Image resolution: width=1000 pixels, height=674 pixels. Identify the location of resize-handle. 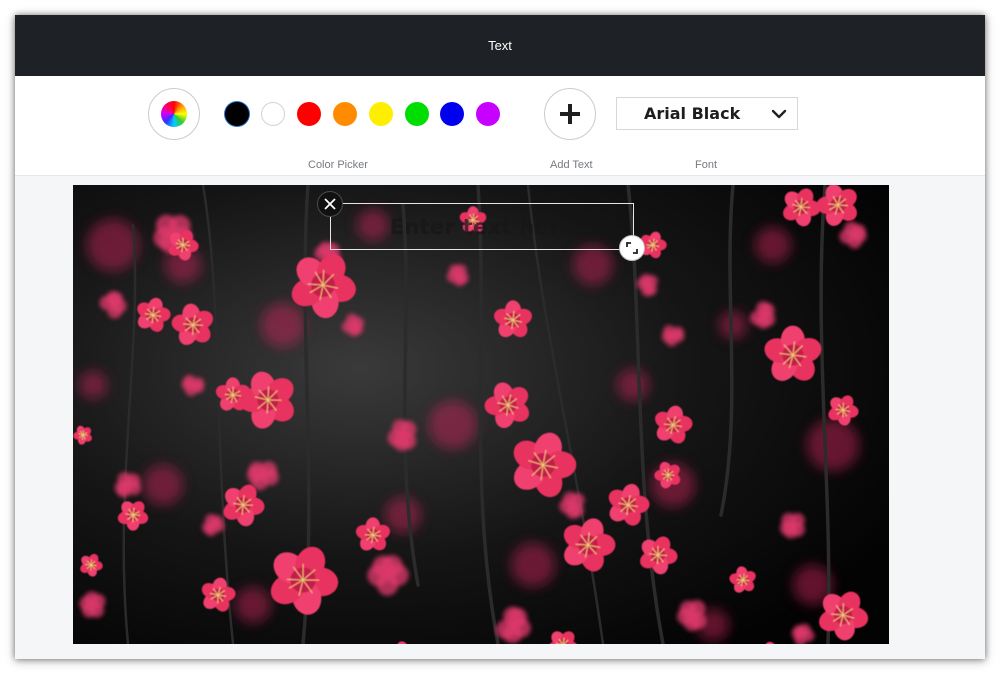
(632, 248).